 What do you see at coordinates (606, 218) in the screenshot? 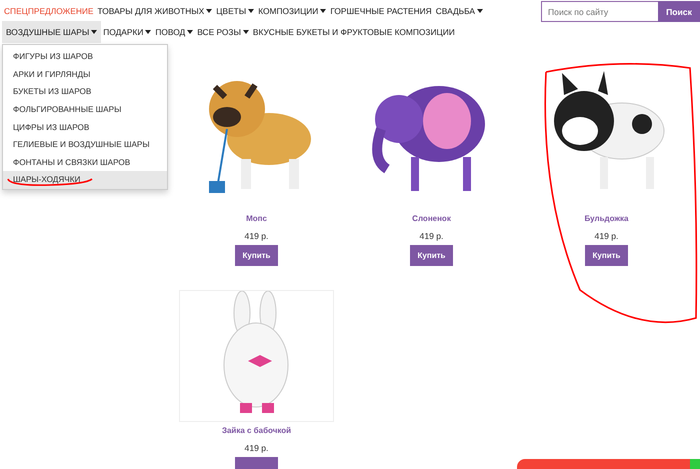
I see `product-name: Бульдожка` at bounding box center [606, 218].